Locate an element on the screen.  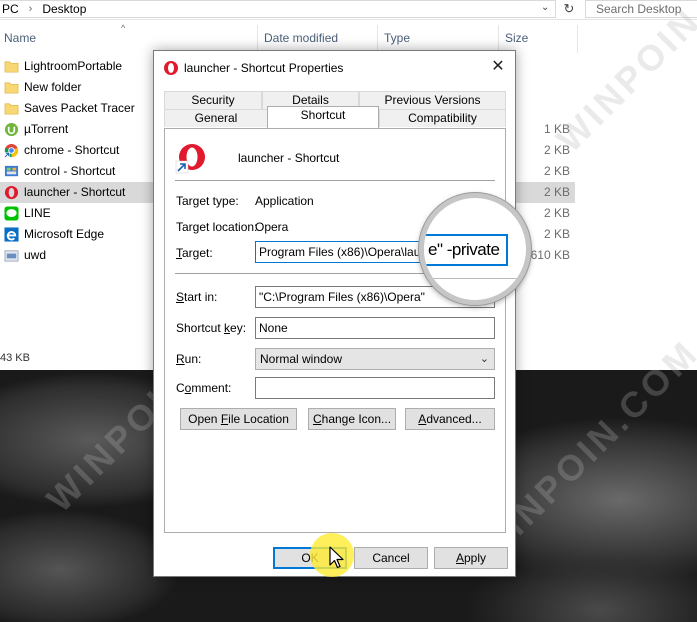
magnified-divider is located at coordinates (475, 278).